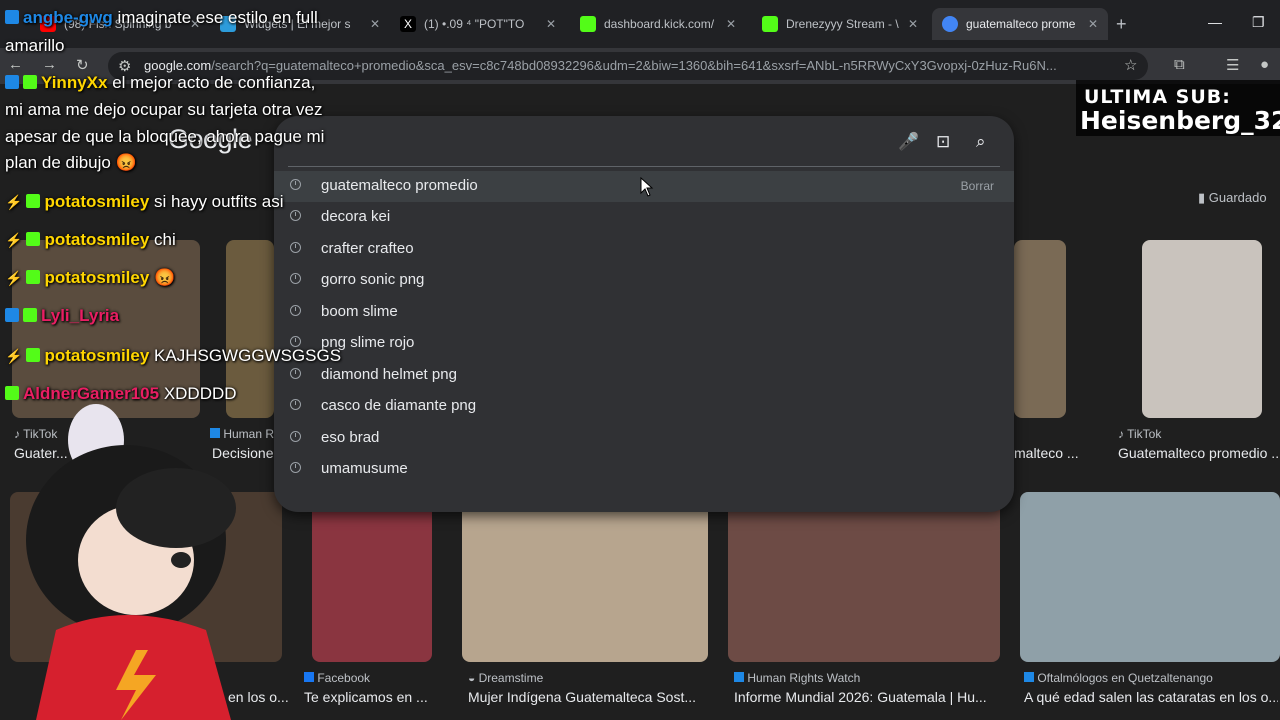  What do you see at coordinates (12, 82) in the screenshot?
I see `verified-badge-icon` at bounding box center [12, 82].